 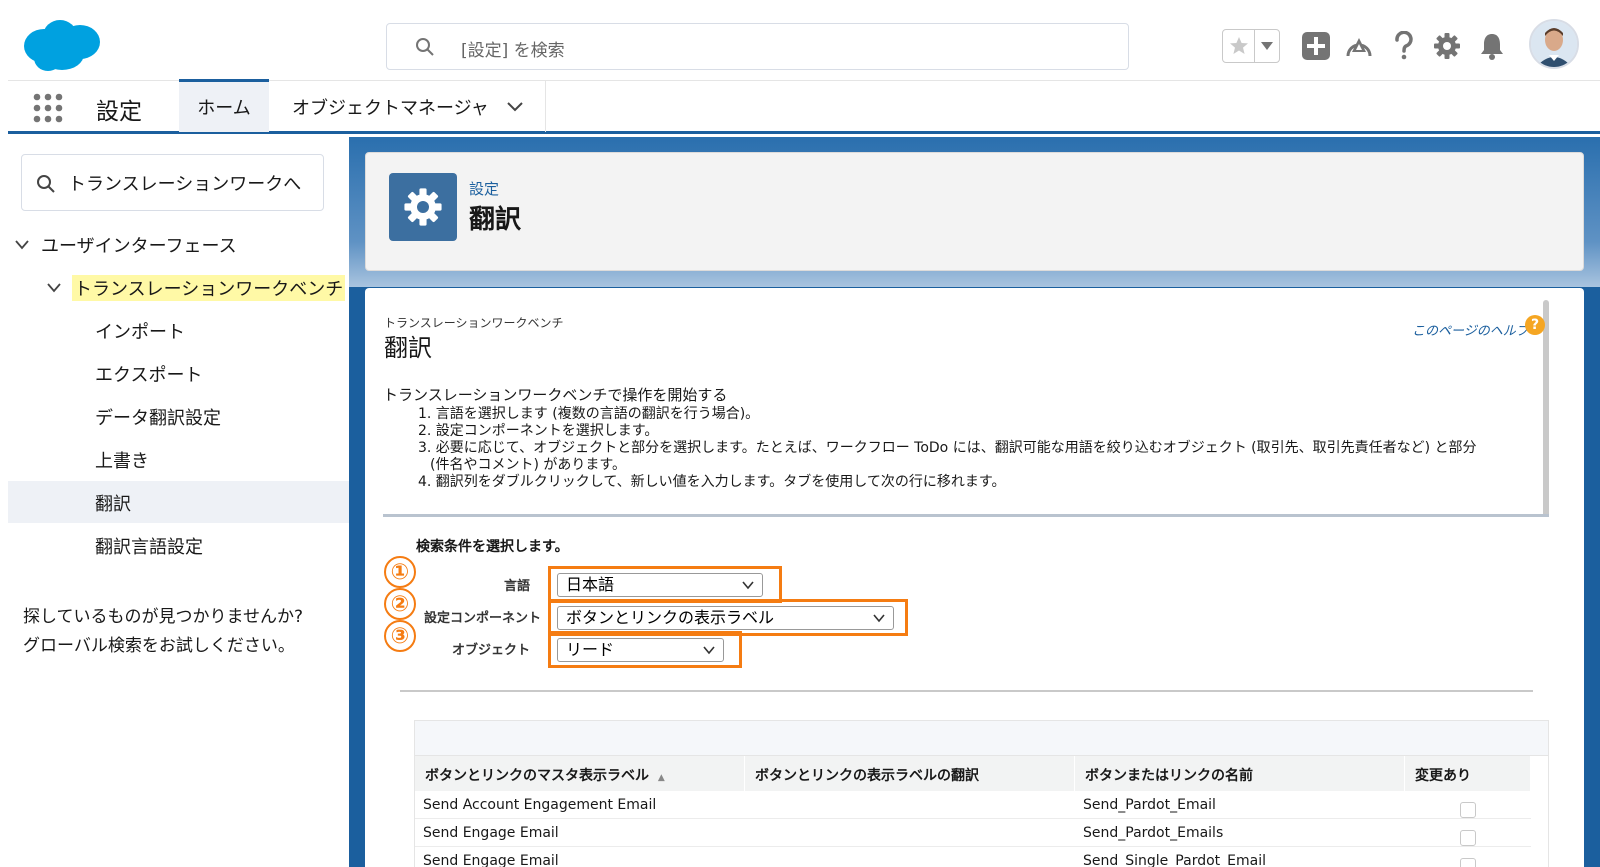 What do you see at coordinates (400, 572) in the screenshot?
I see `marker-1: ①` at bounding box center [400, 572].